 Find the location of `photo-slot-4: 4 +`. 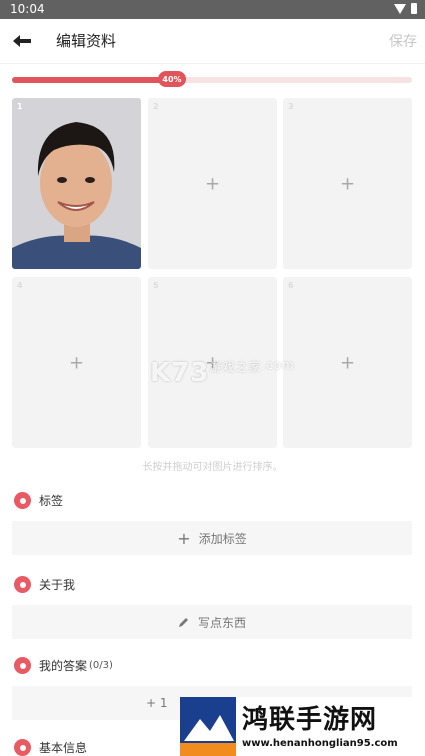

photo-slot-4: 4 + is located at coordinates (76, 362).